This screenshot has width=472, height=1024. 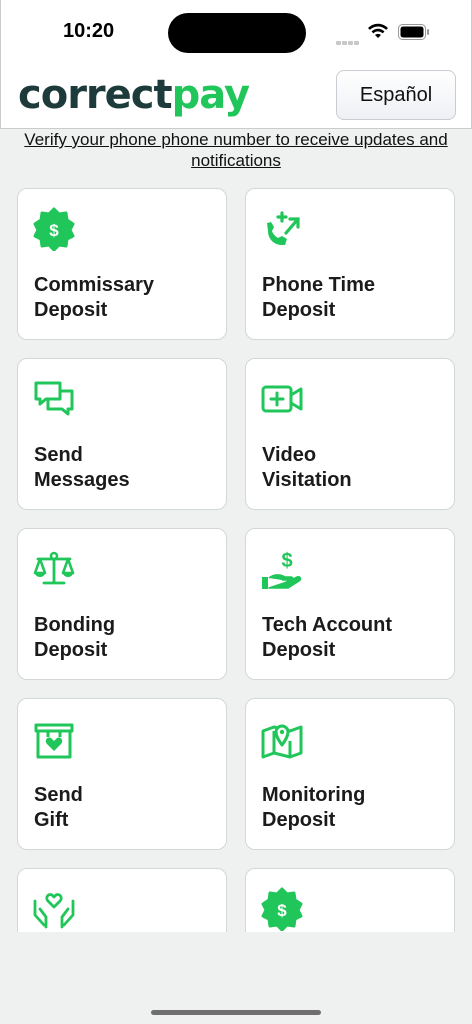 I want to click on status-time: 10:20, so click(x=89, y=31).